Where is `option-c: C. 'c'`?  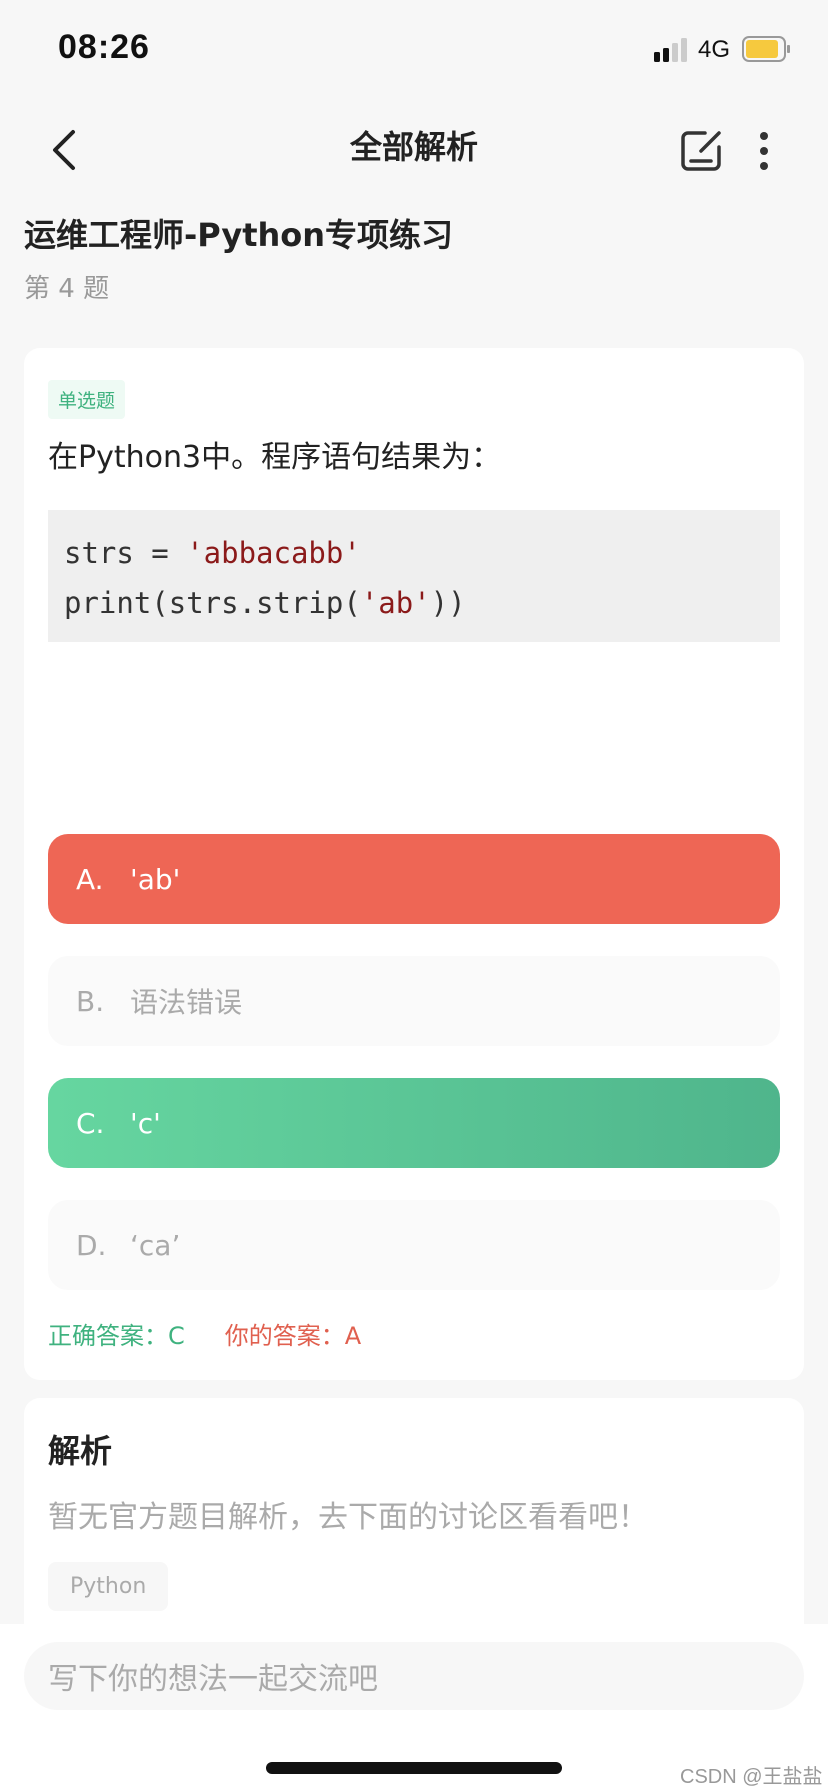 option-c: C. 'c' is located at coordinates (414, 1123).